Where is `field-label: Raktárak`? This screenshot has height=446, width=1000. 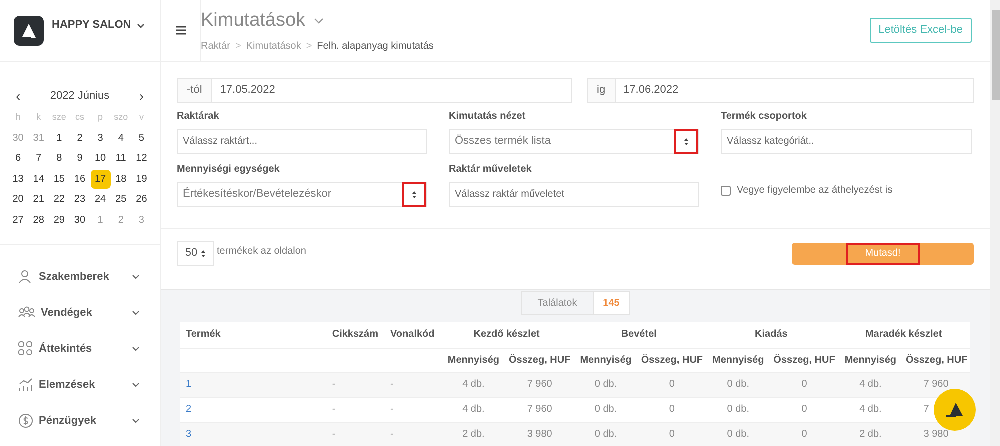
field-label: Raktárak is located at coordinates (198, 117).